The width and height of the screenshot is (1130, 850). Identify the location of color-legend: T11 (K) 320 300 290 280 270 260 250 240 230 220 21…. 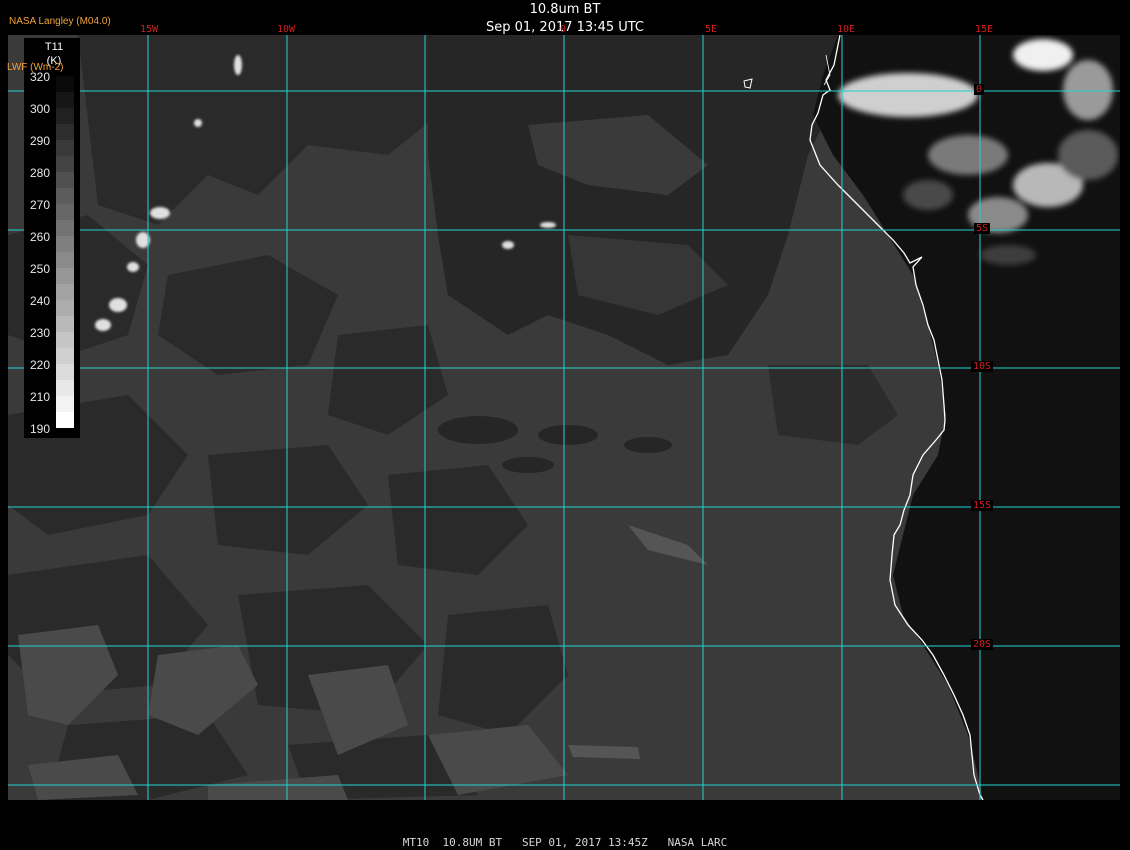
(52, 238).